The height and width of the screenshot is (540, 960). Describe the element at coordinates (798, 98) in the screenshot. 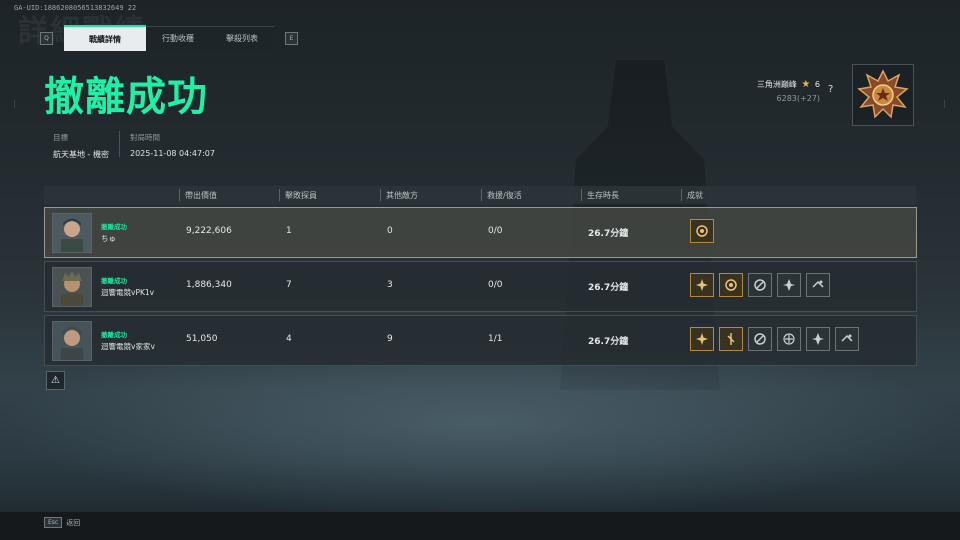

I see `rank-points: 6283(+27)` at that location.